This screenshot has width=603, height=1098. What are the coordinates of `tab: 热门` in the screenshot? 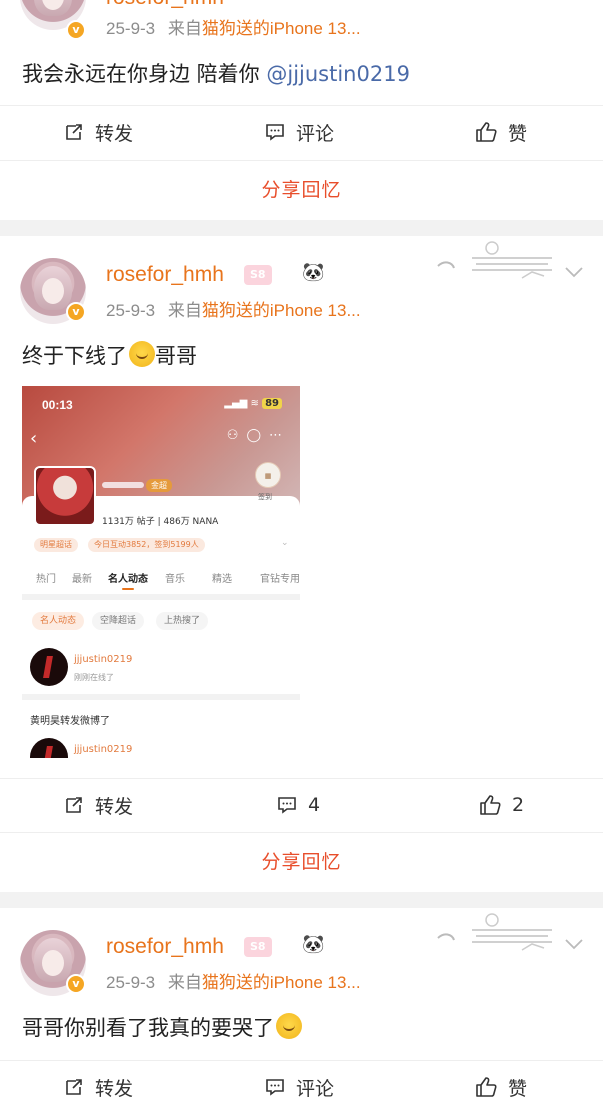 It's located at (46, 579).